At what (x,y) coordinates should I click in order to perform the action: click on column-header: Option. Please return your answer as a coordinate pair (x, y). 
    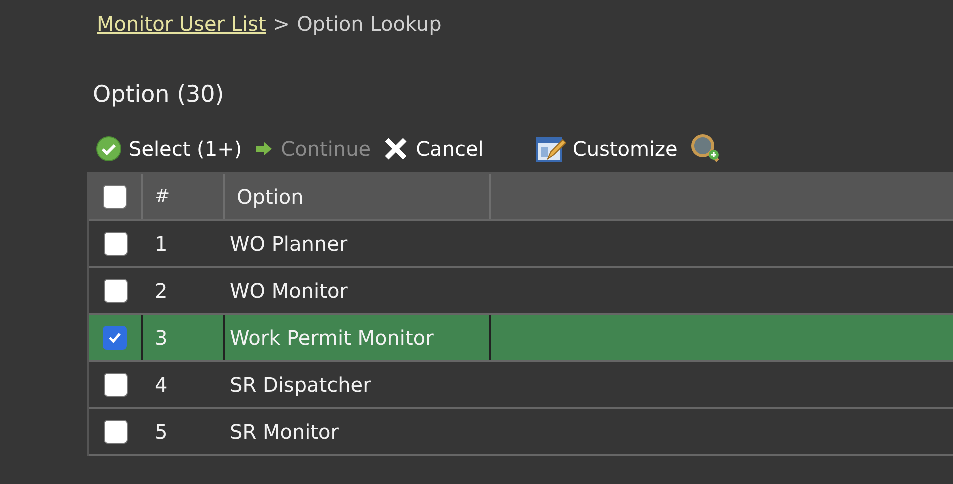
    Looking at the image, I should click on (358, 196).